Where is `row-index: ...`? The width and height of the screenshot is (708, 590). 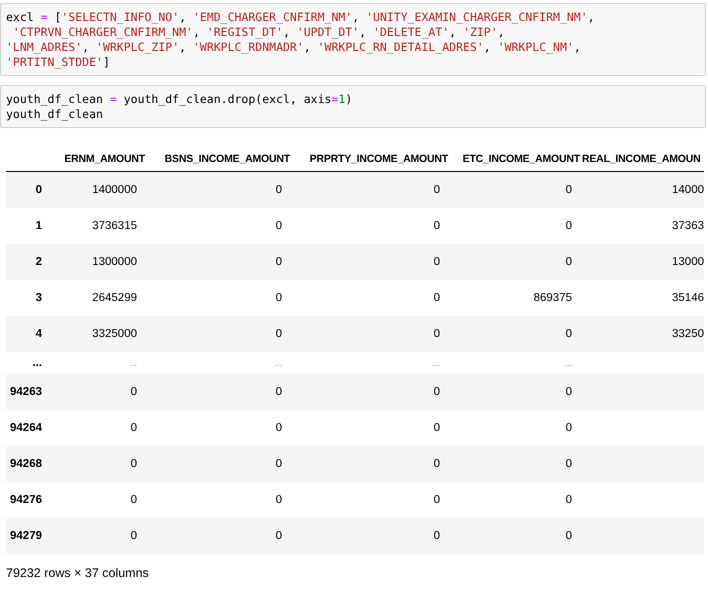 row-index: ... is located at coordinates (28, 363).